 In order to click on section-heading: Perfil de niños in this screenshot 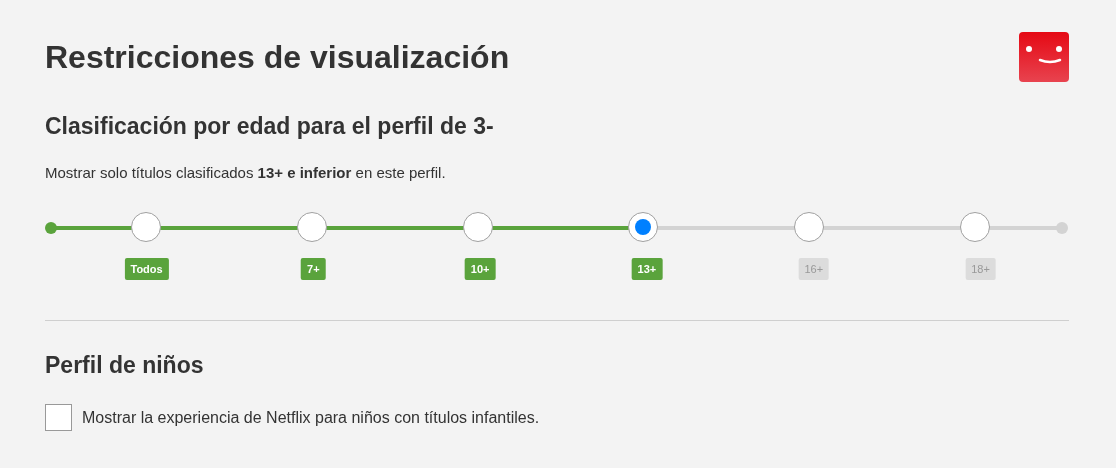, I will do `click(125, 365)`.